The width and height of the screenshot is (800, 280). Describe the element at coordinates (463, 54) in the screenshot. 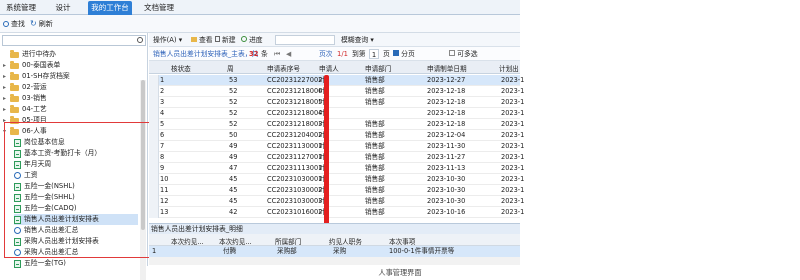

I see `multi-select-toggle: 可多选` at that location.